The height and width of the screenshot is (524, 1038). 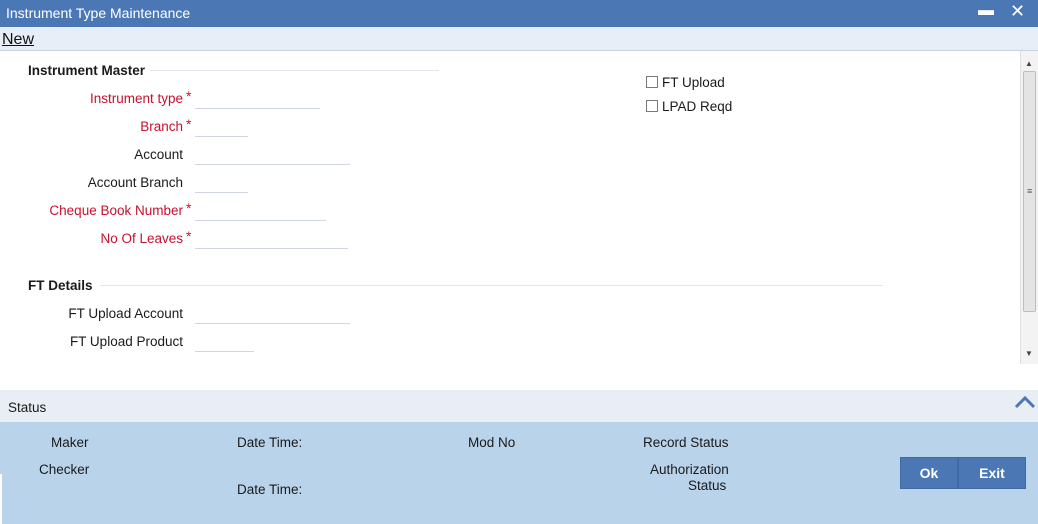 What do you see at coordinates (60, 285) in the screenshot?
I see `ft-details-title: FT Details` at bounding box center [60, 285].